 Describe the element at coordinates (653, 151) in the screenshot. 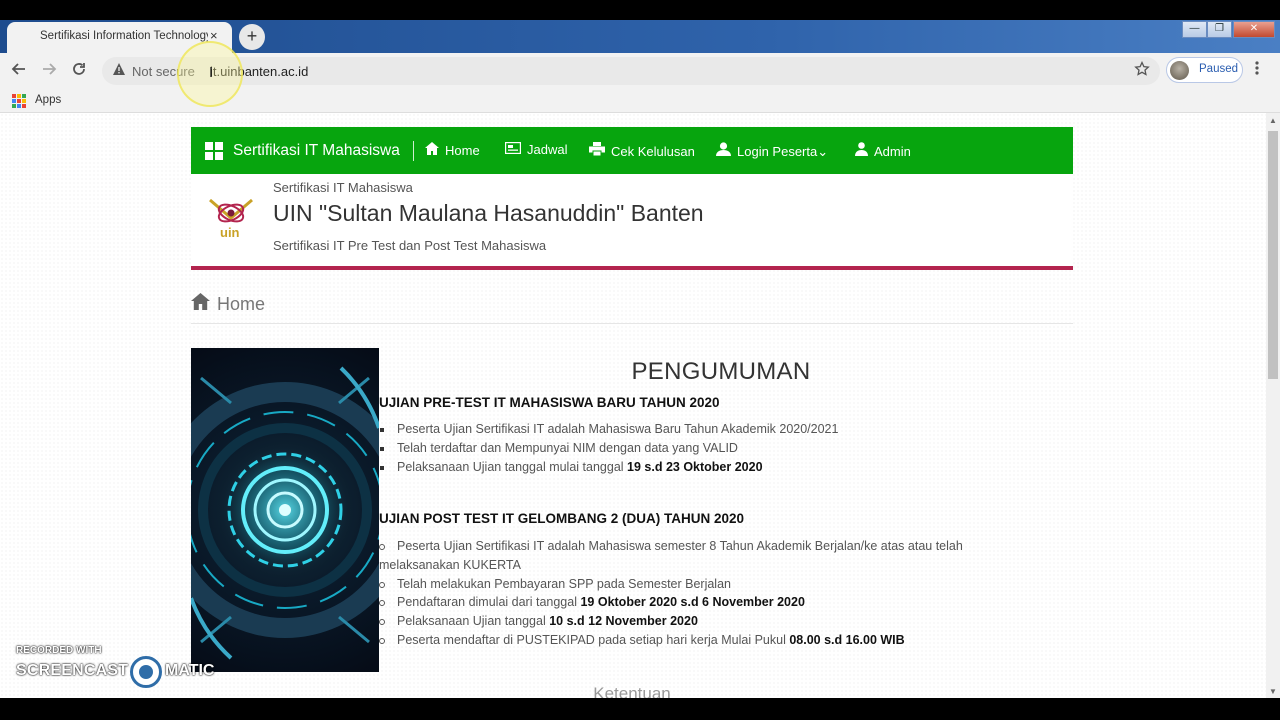

I see `nav-cek-kelulusan-label: Cek Kelulusan` at that location.